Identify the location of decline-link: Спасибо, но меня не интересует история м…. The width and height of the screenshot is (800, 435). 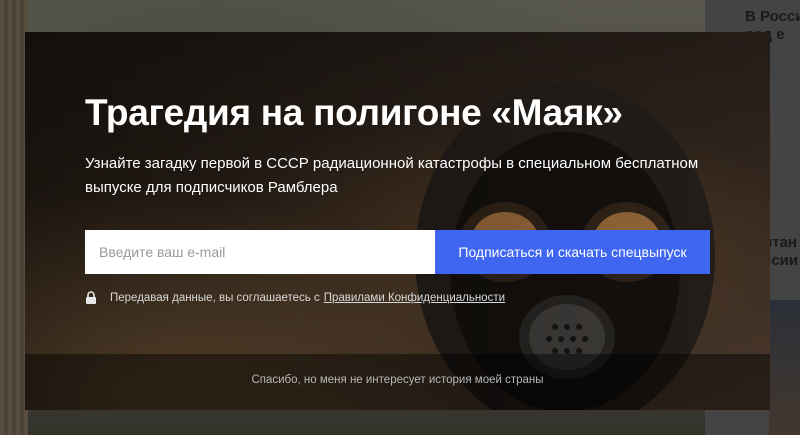
(397, 380).